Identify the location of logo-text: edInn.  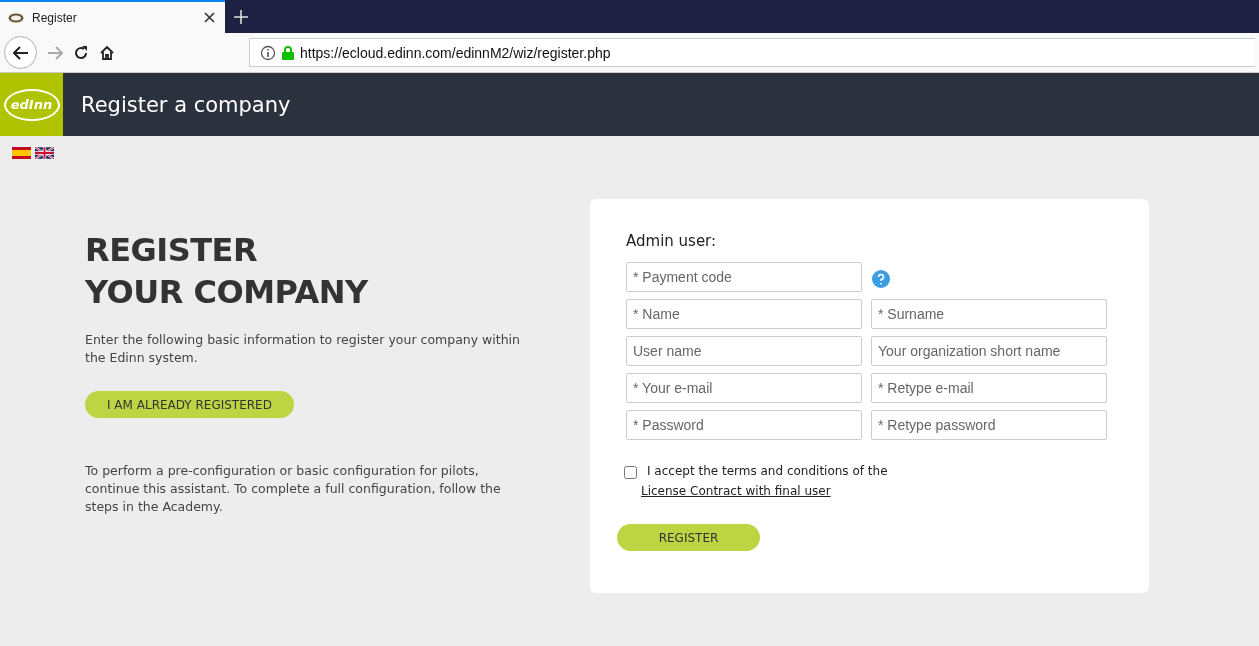
(31, 104).